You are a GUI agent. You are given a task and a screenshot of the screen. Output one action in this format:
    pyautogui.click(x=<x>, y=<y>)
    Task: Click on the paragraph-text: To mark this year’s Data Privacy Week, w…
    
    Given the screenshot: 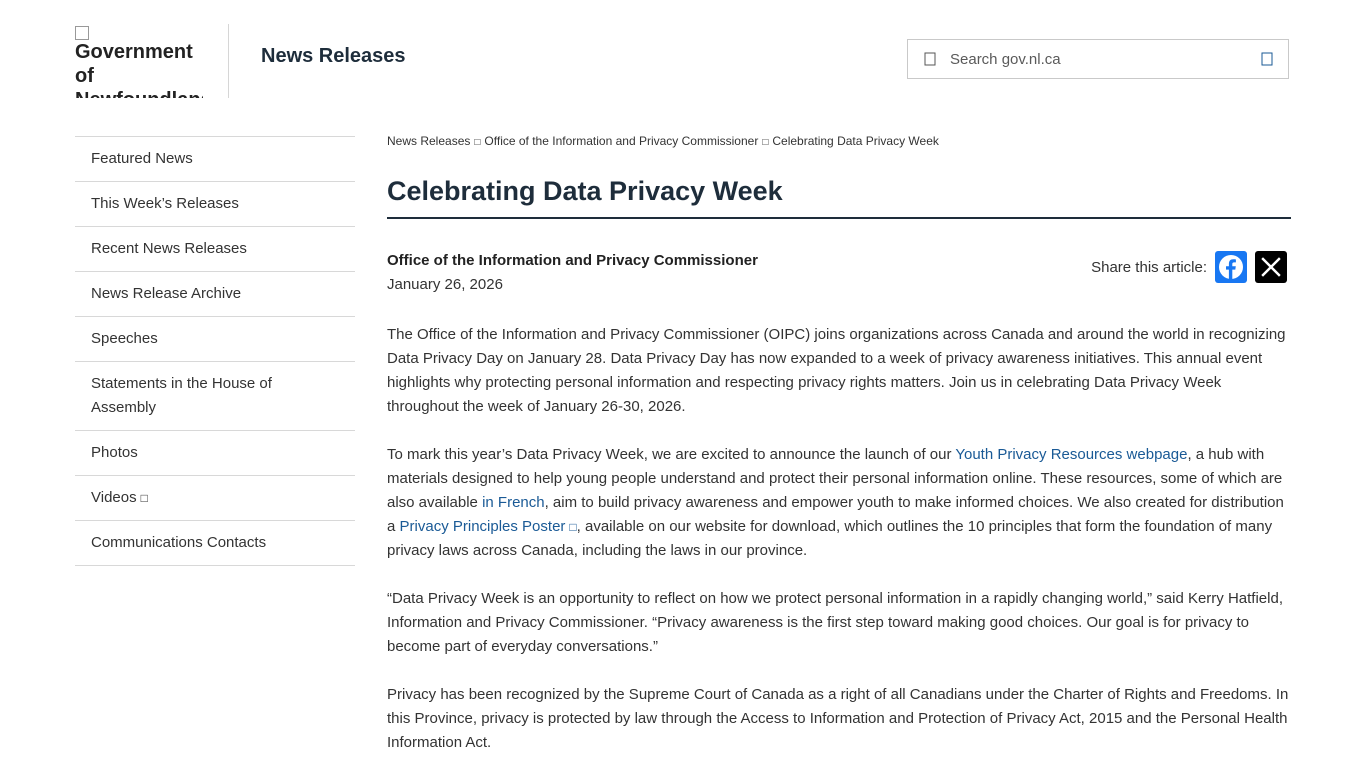 What is the action you would take?
    pyautogui.click(x=671, y=454)
    